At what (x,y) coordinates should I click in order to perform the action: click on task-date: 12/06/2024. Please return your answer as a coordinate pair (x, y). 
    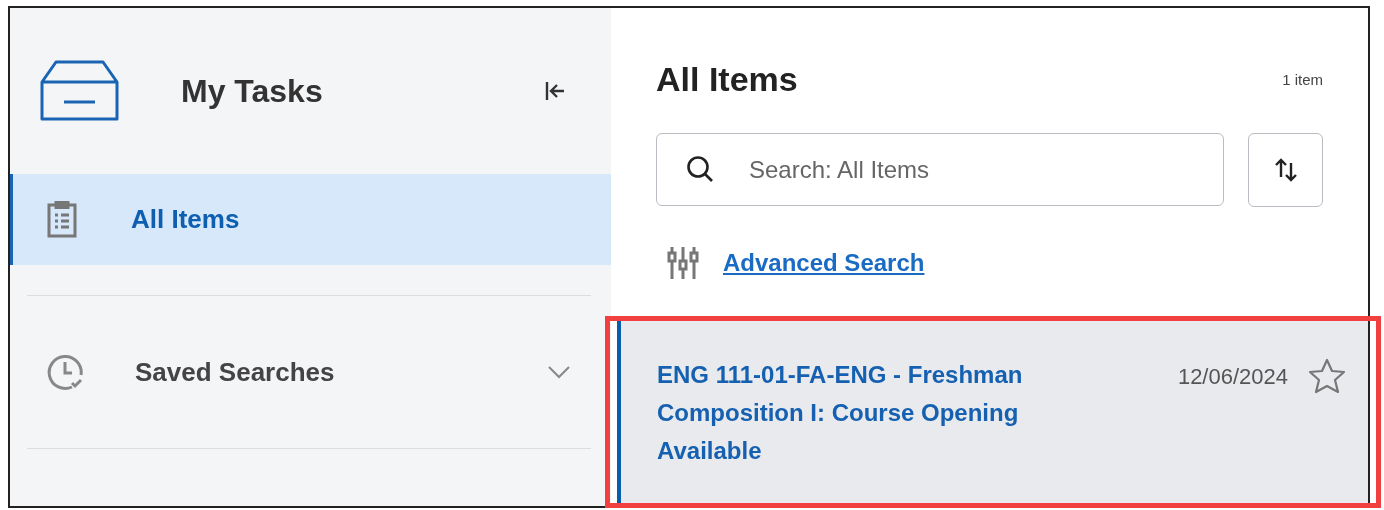
    Looking at the image, I should click on (1232, 377).